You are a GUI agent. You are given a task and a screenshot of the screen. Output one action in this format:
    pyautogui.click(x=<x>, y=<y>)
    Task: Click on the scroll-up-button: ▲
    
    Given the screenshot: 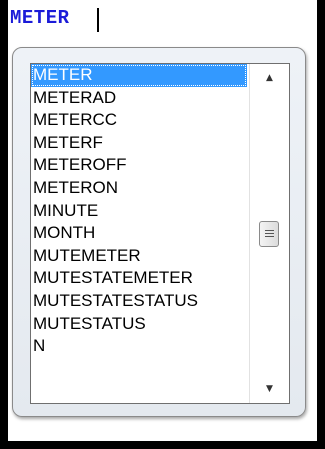 What is the action you would take?
    pyautogui.click(x=269, y=78)
    